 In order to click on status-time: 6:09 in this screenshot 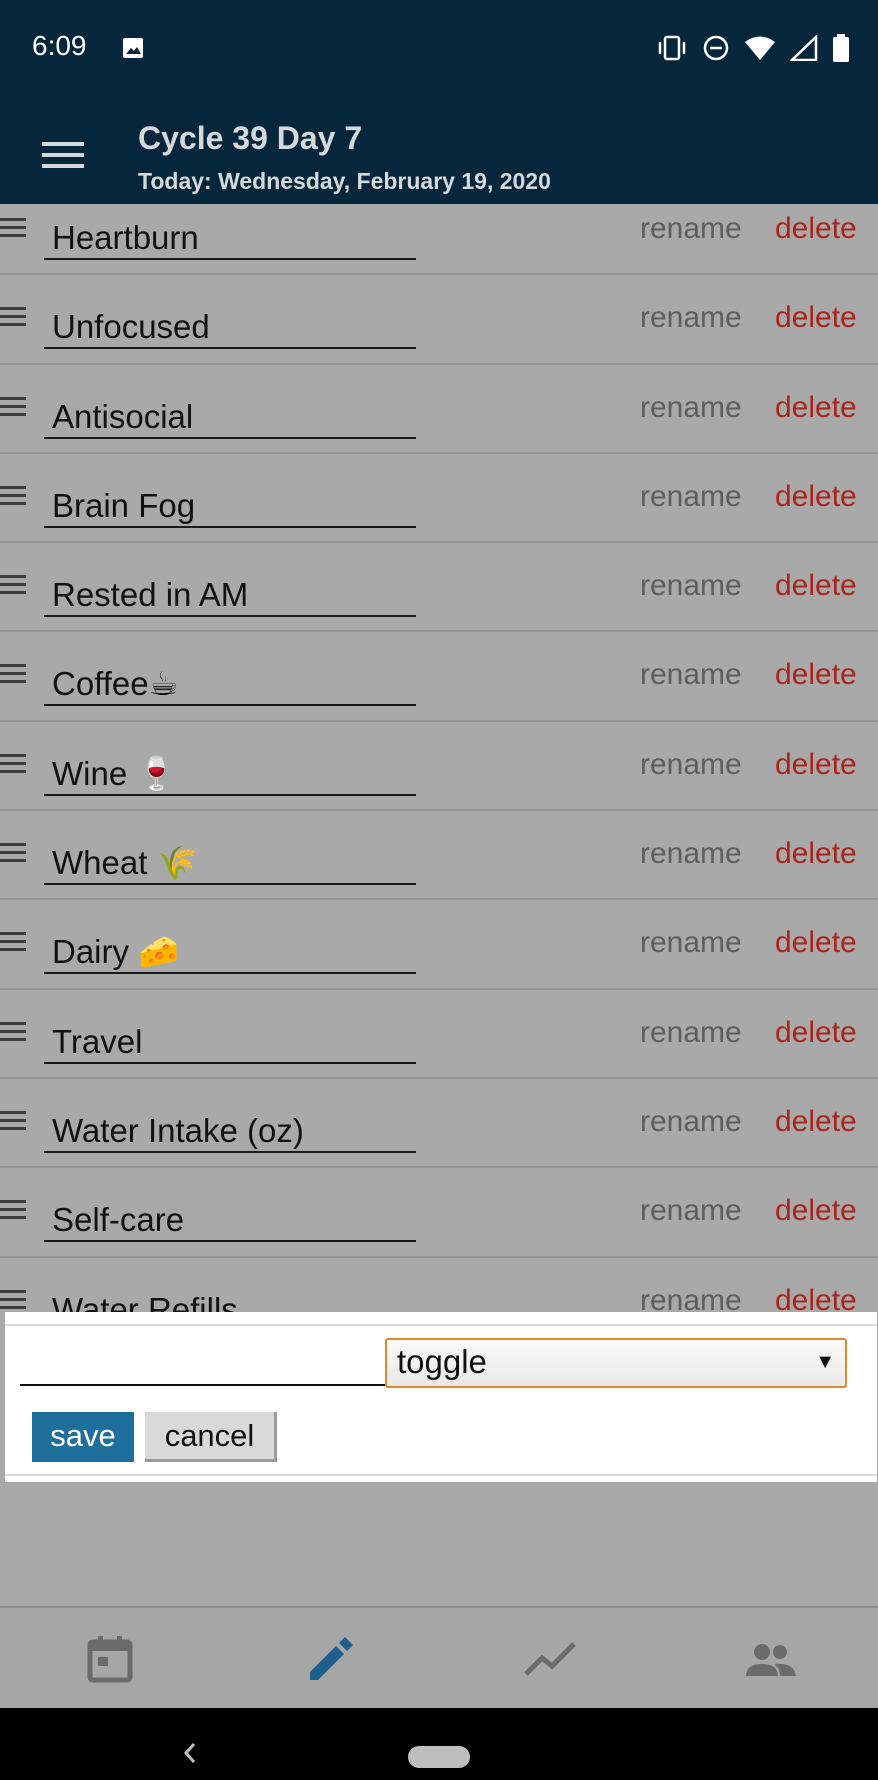, I will do `click(59, 45)`.